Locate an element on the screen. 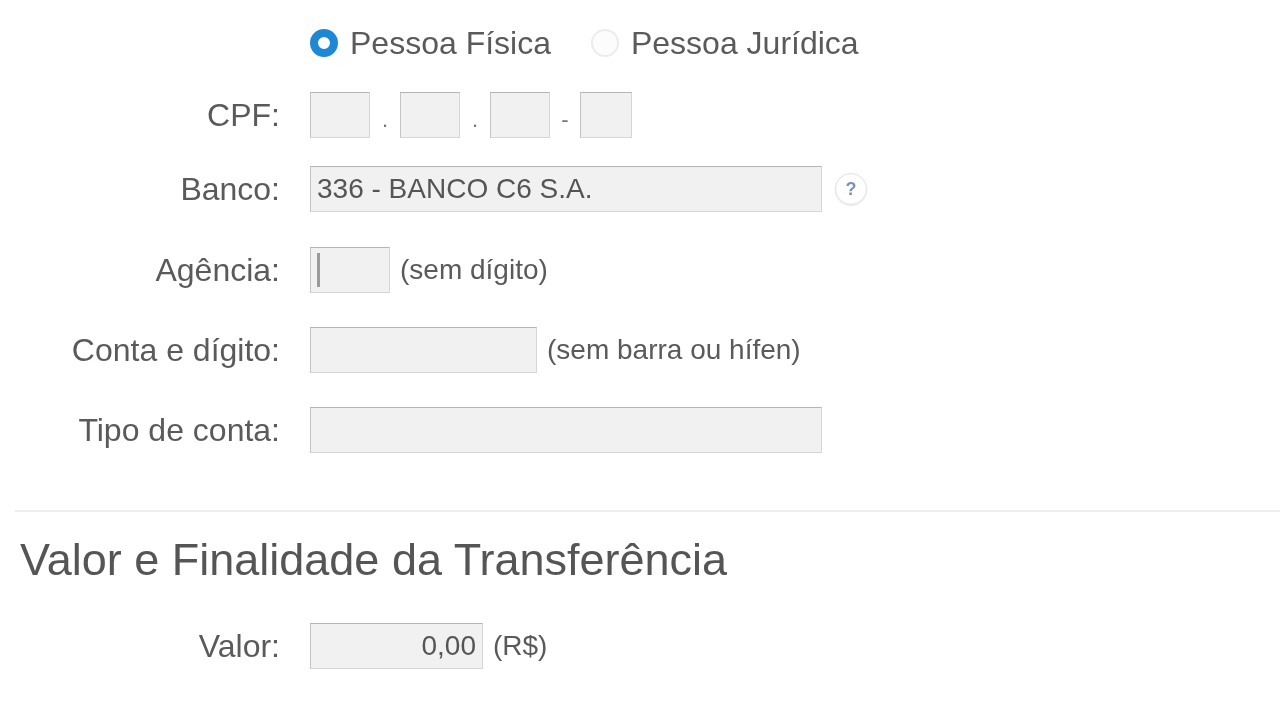  field-label: Conta e dígito: is located at coordinates (175, 350).